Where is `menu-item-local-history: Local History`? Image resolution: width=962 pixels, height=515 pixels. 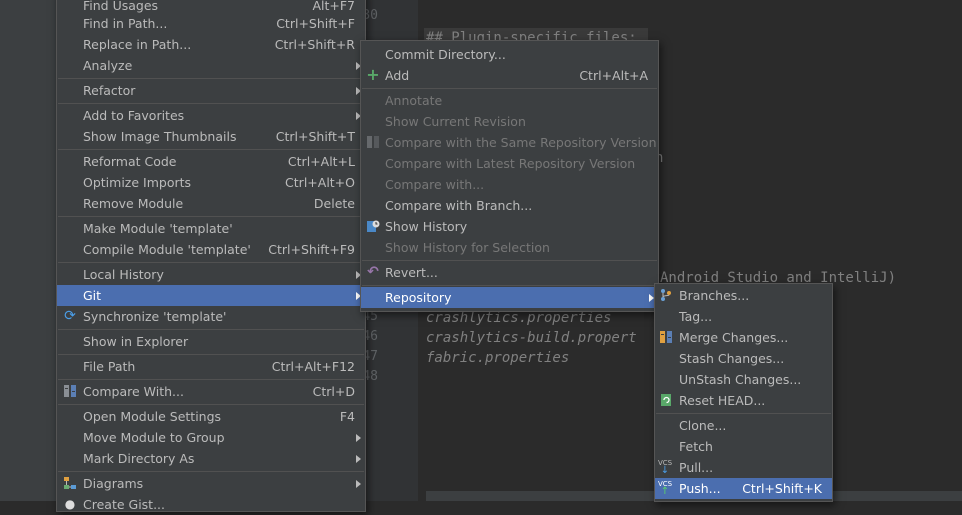
menu-item-local-history: Local History is located at coordinates (211, 274).